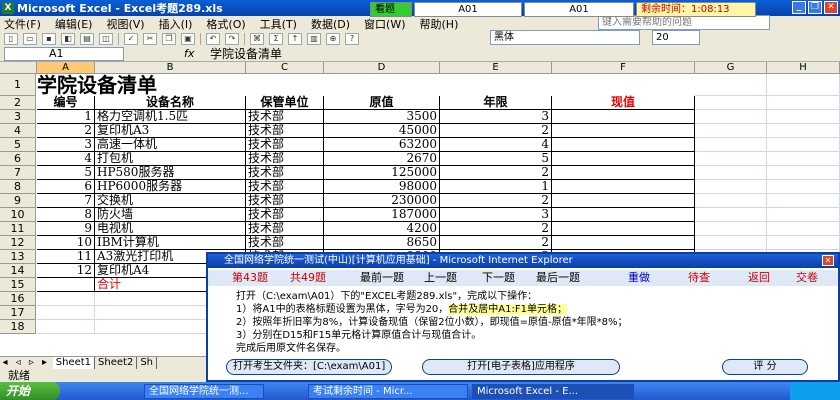 The height and width of the screenshot is (400, 840). Describe the element at coordinates (496, 103) in the screenshot. I see `table-cell: 年限` at that location.